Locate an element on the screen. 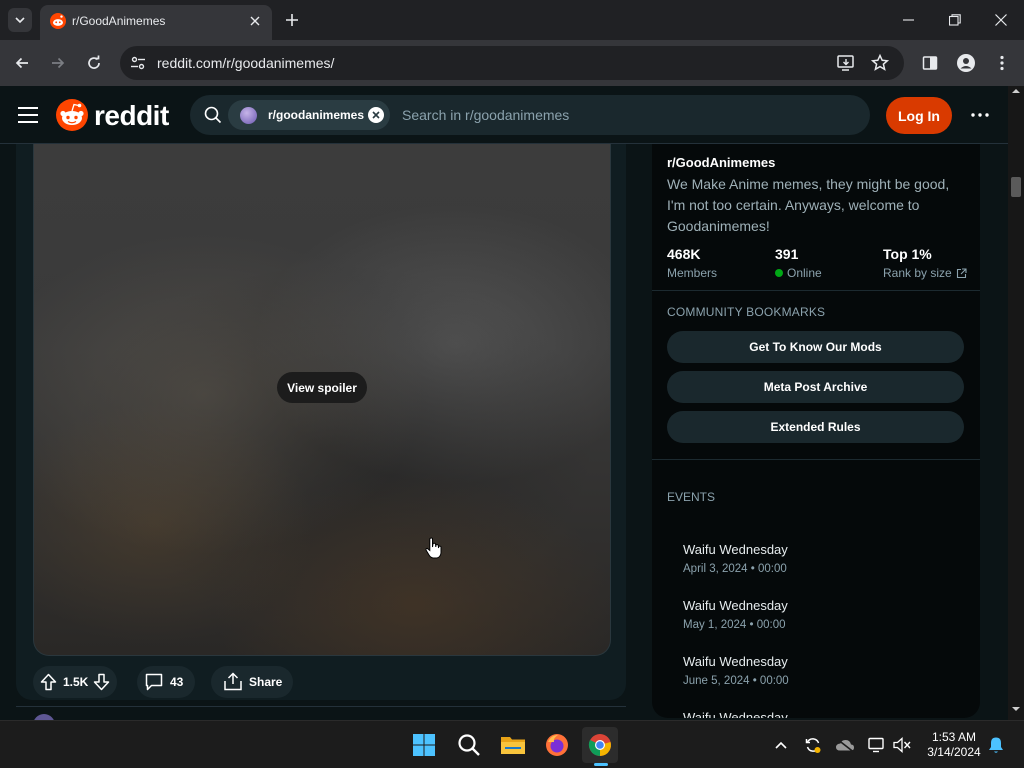  browser-toolbar: reddit.com/r/goodanimemes/ is located at coordinates (512, 63).